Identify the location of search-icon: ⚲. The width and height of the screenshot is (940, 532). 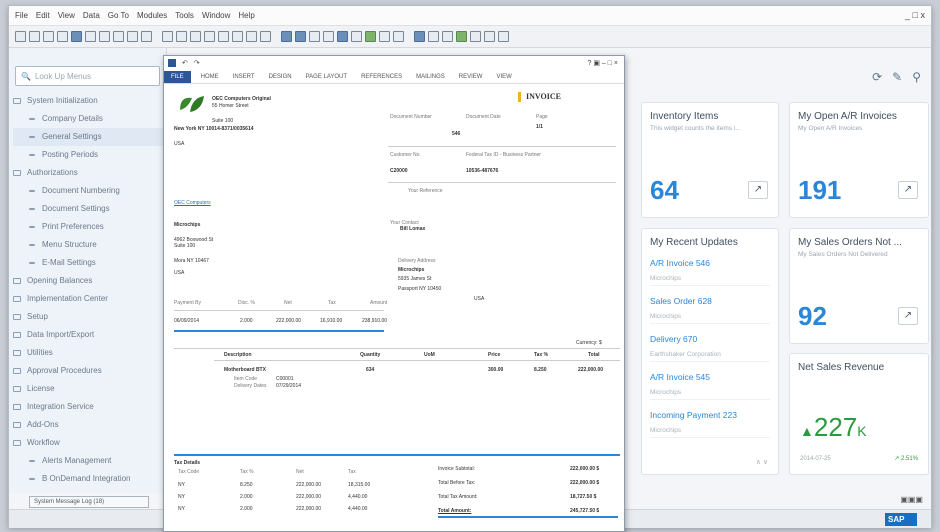
(916, 77).